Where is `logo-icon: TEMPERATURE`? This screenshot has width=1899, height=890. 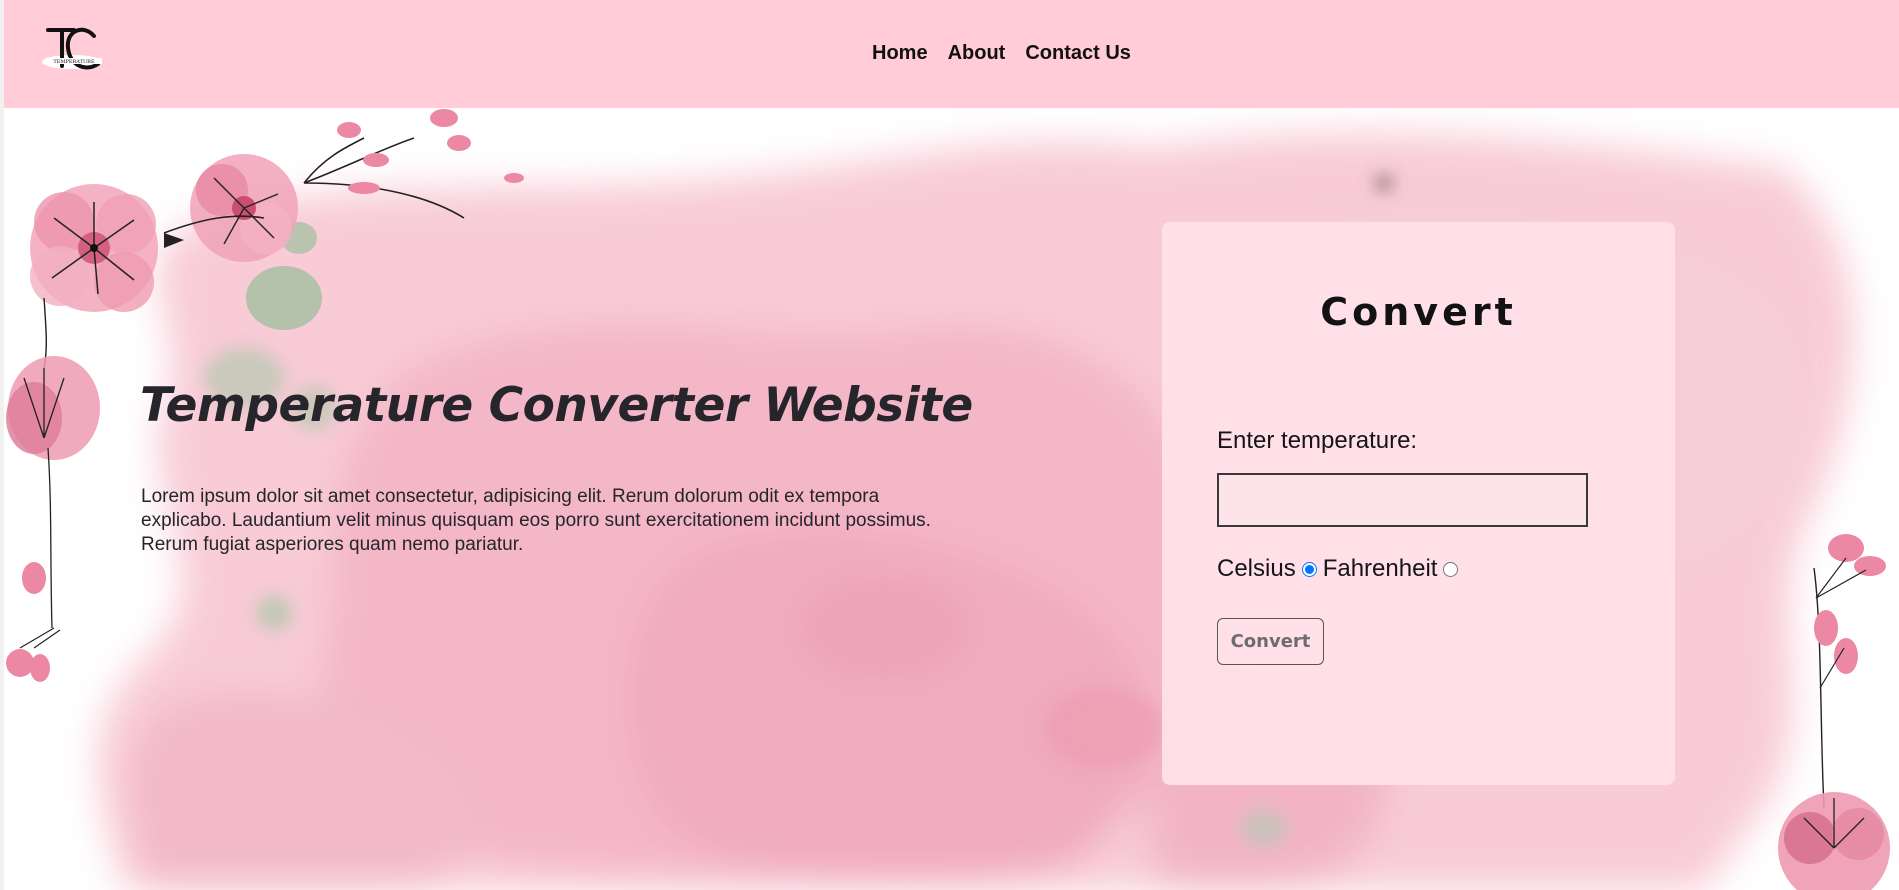
logo-icon: TEMPERATURE is located at coordinates (72, 48).